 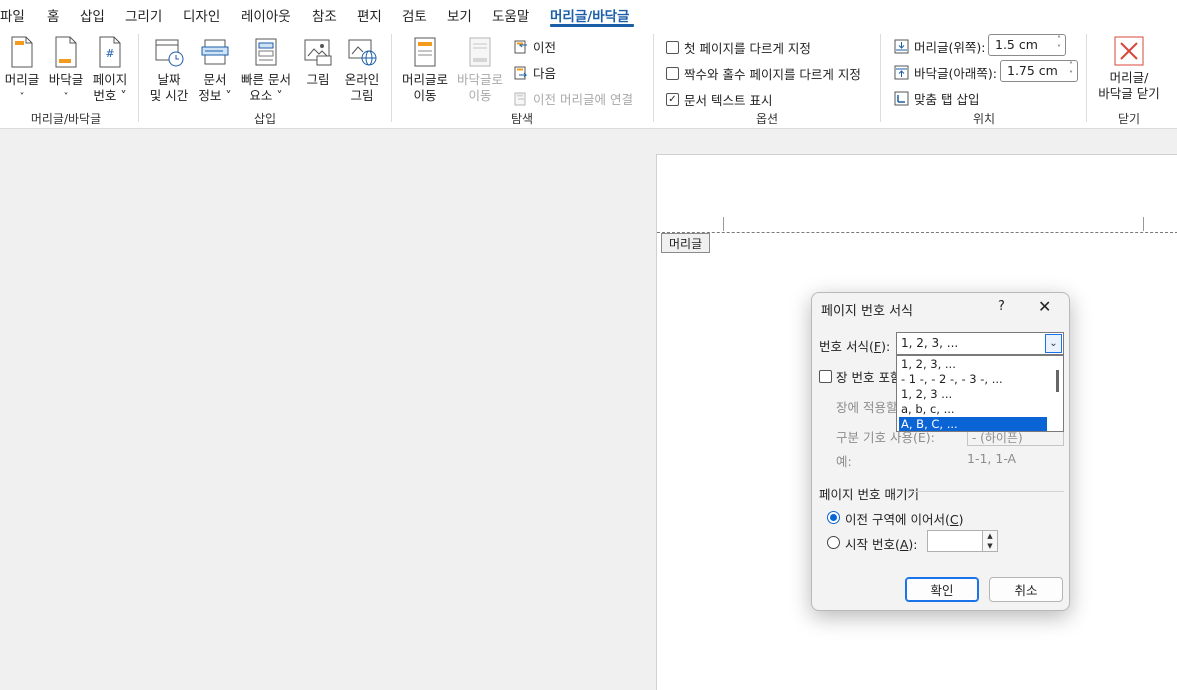 I want to click on group-label-header-footer: 머리글/바닥글, so click(x=66, y=119).